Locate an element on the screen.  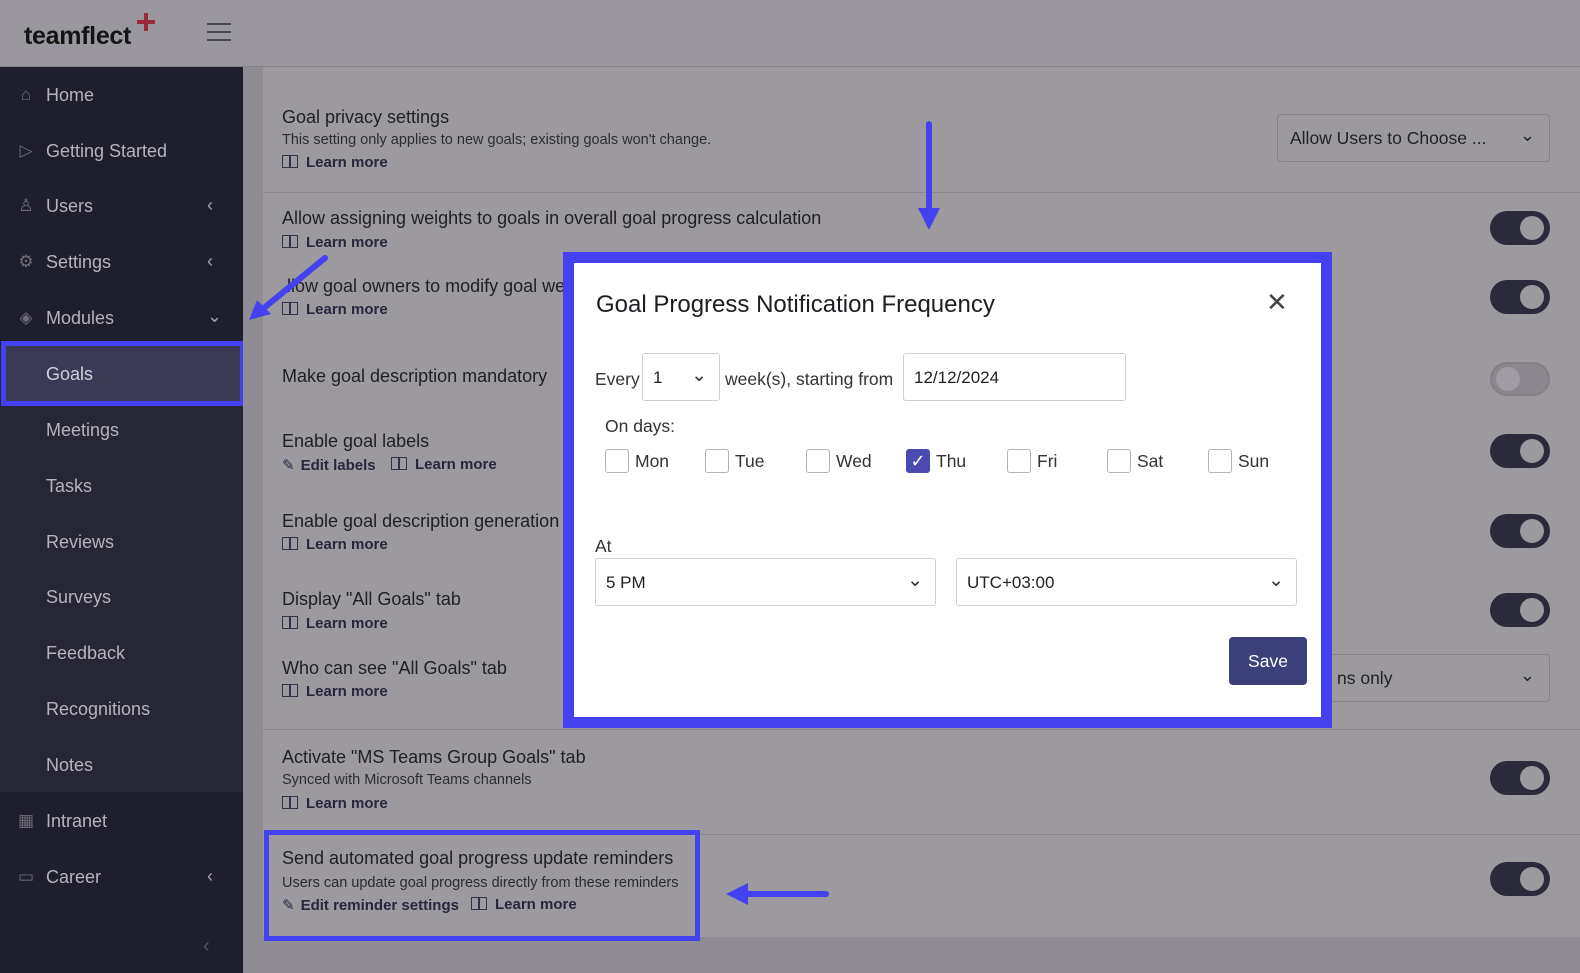
sidebar-item-meetings: Meetings is located at coordinates (121, 430).